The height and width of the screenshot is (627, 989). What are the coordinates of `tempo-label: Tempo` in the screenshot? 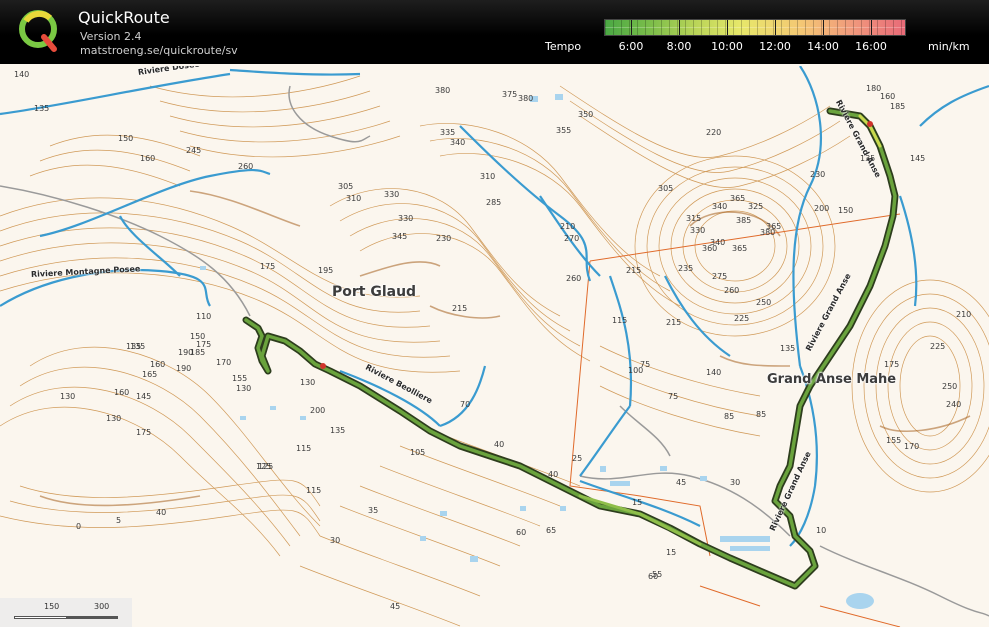 It's located at (563, 46).